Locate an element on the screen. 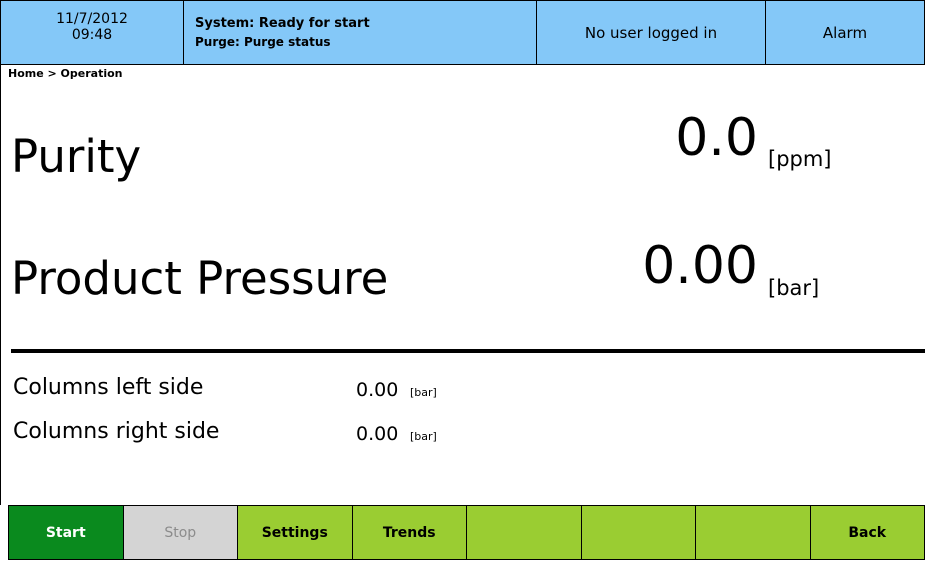 The height and width of the screenshot is (561, 925). purity-unit: [ppm] is located at coordinates (800, 159).